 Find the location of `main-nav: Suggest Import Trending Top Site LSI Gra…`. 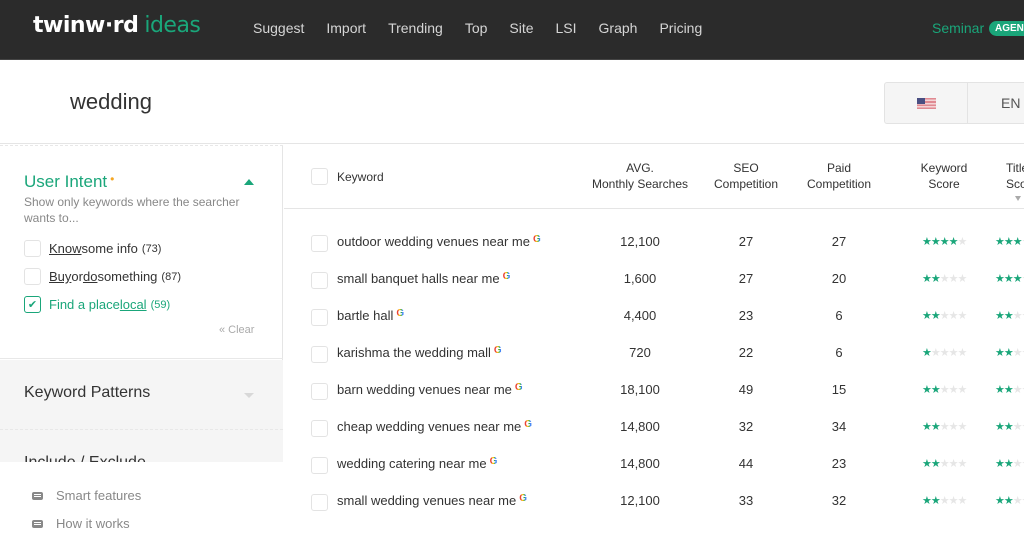

main-nav: Suggest Import Trending Top Site LSI Gra… is located at coordinates (488, 28).